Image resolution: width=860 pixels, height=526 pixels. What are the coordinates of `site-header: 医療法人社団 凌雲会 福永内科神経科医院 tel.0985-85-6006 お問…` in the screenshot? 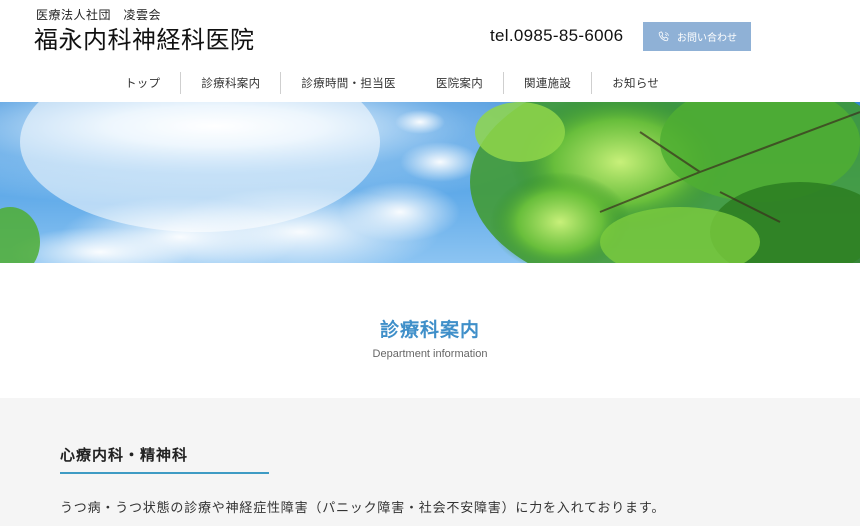 It's located at (430, 32).